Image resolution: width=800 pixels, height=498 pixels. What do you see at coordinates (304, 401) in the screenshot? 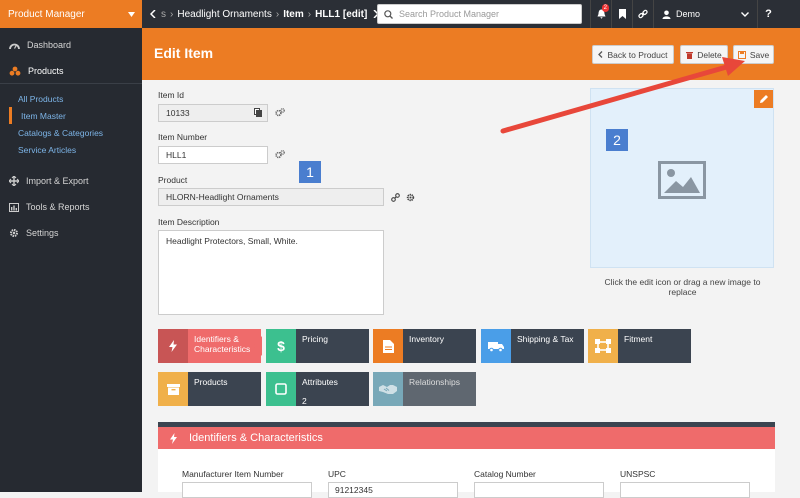
I see `tile-count: 2` at bounding box center [304, 401].